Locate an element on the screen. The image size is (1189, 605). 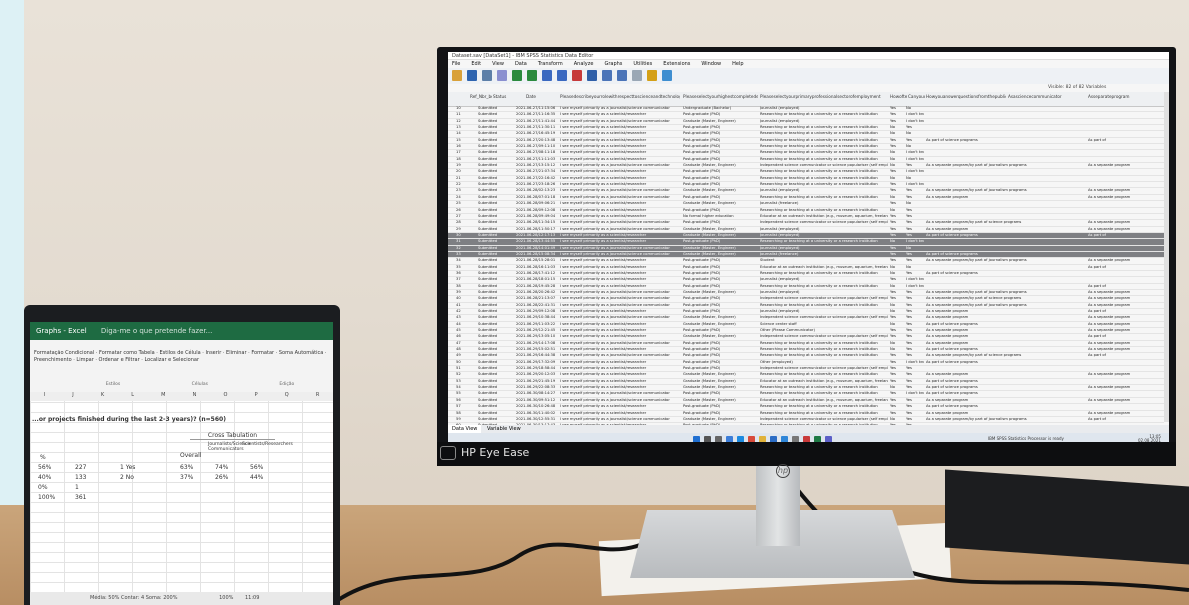
open-file-icon is located at coordinates (457, 75).